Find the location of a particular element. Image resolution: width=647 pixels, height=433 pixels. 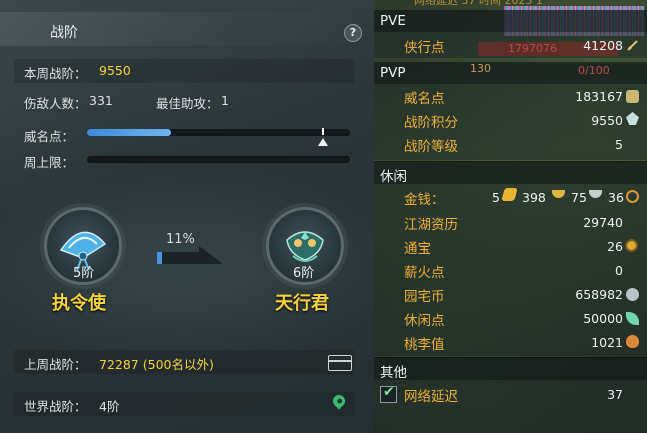

kills-value: 331 is located at coordinates (101, 100).